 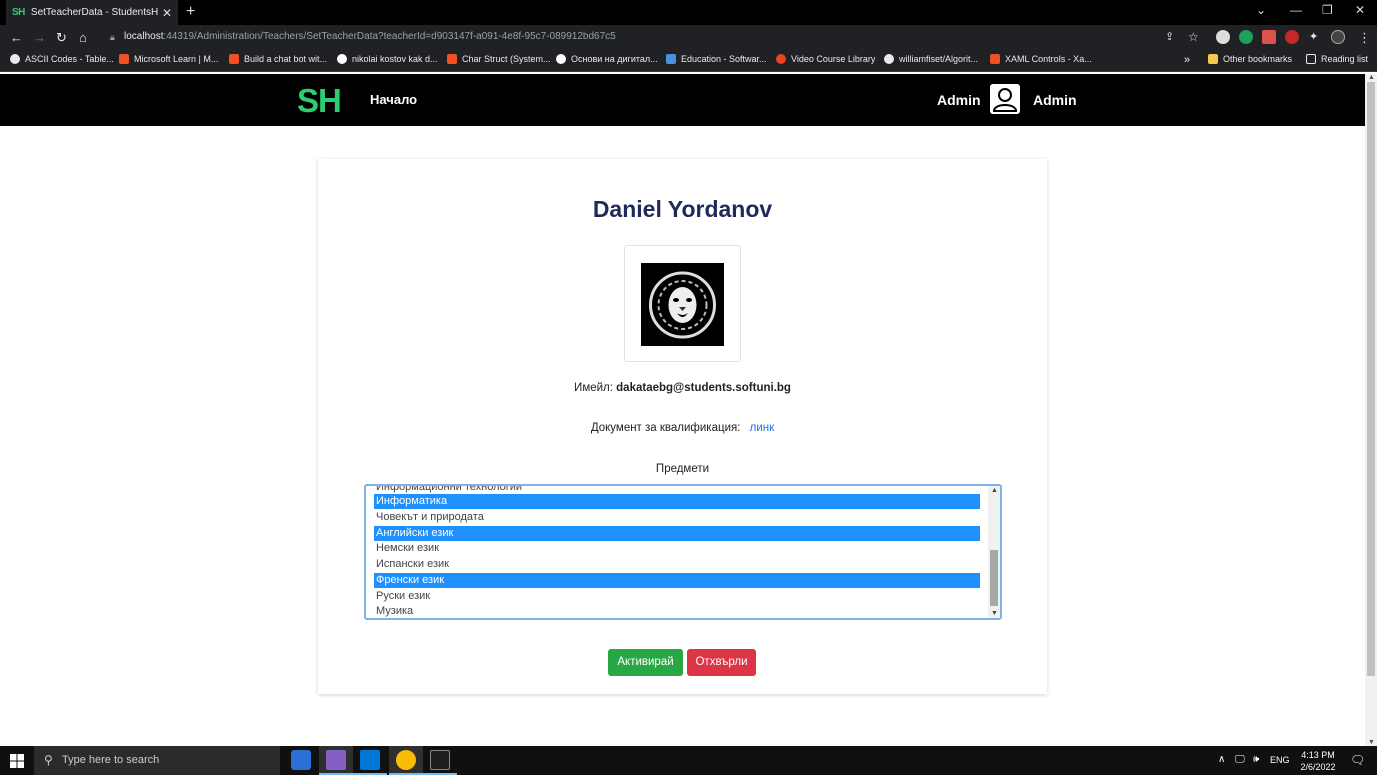 What do you see at coordinates (1357, 760) in the screenshot?
I see `notifications-icon: 🗨` at bounding box center [1357, 760].